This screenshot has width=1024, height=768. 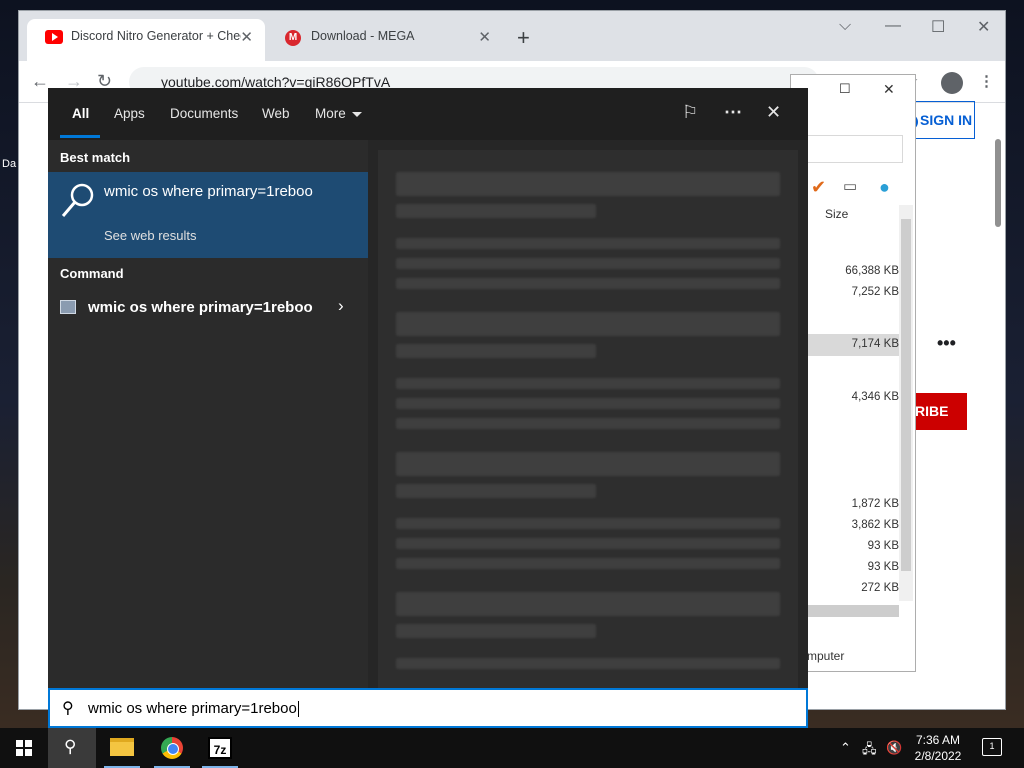 I want to click on notification-center-icon: 1, so click(x=992, y=747).